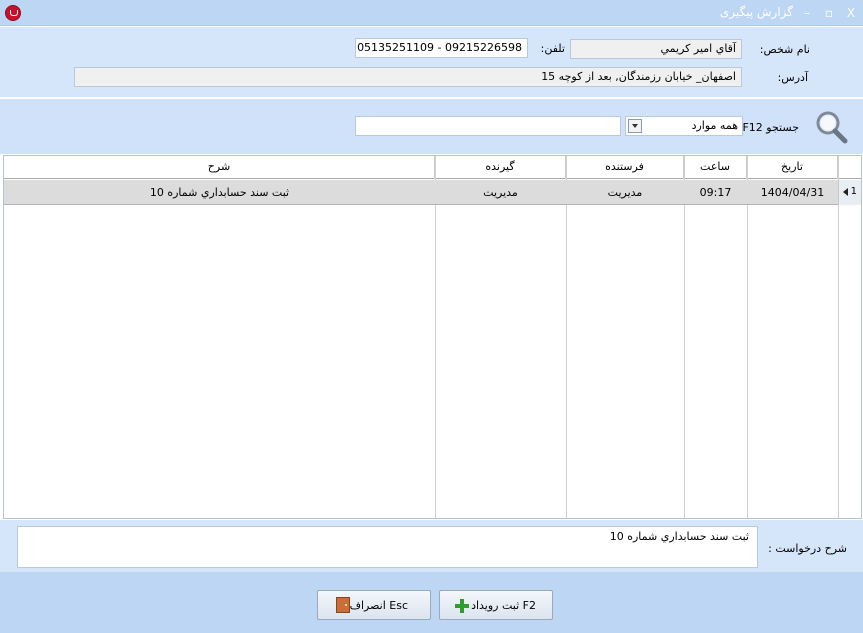 The height and width of the screenshot is (633, 863). What do you see at coordinates (635, 126) in the screenshot?
I see `chevron-down-icon` at bounding box center [635, 126].